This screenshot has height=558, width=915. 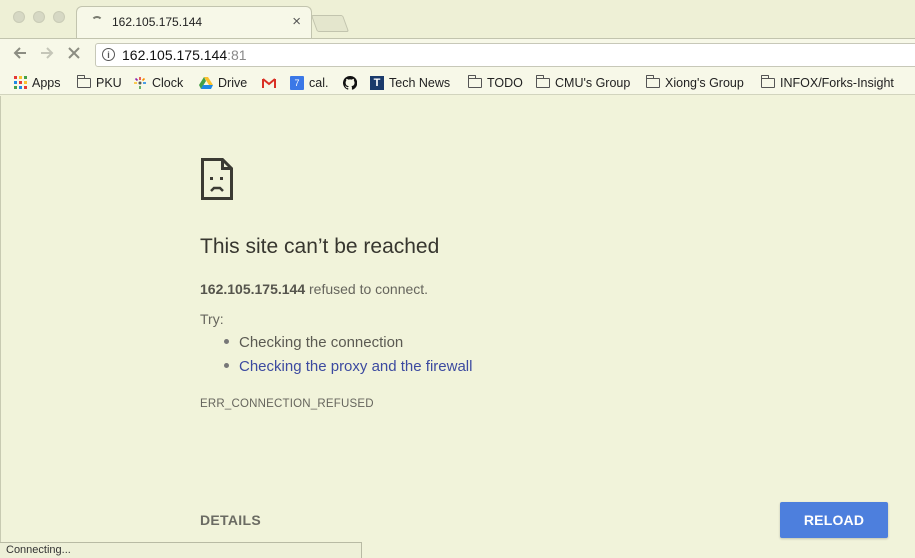 I want to click on browser-tab: 162.105.175.144 ×, so click(x=194, y=22).